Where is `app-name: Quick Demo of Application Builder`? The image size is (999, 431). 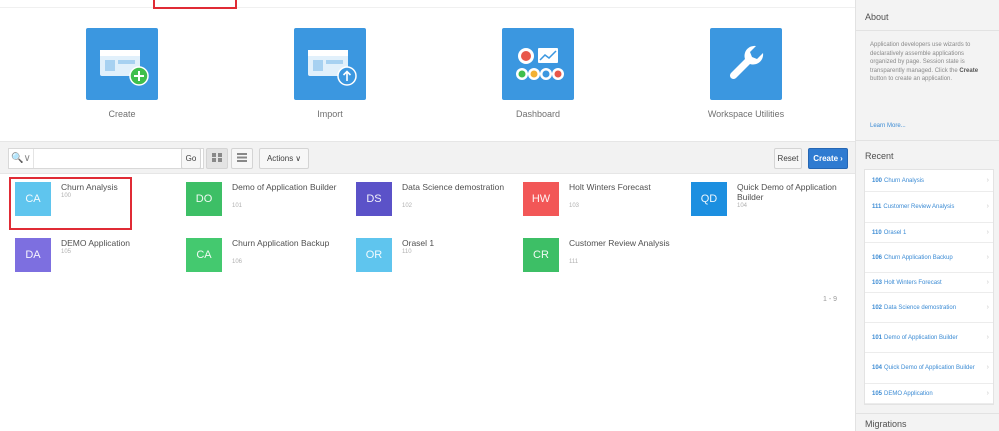
app-name: Quick Demo of Application Builder is located at coordinates (792, 192).